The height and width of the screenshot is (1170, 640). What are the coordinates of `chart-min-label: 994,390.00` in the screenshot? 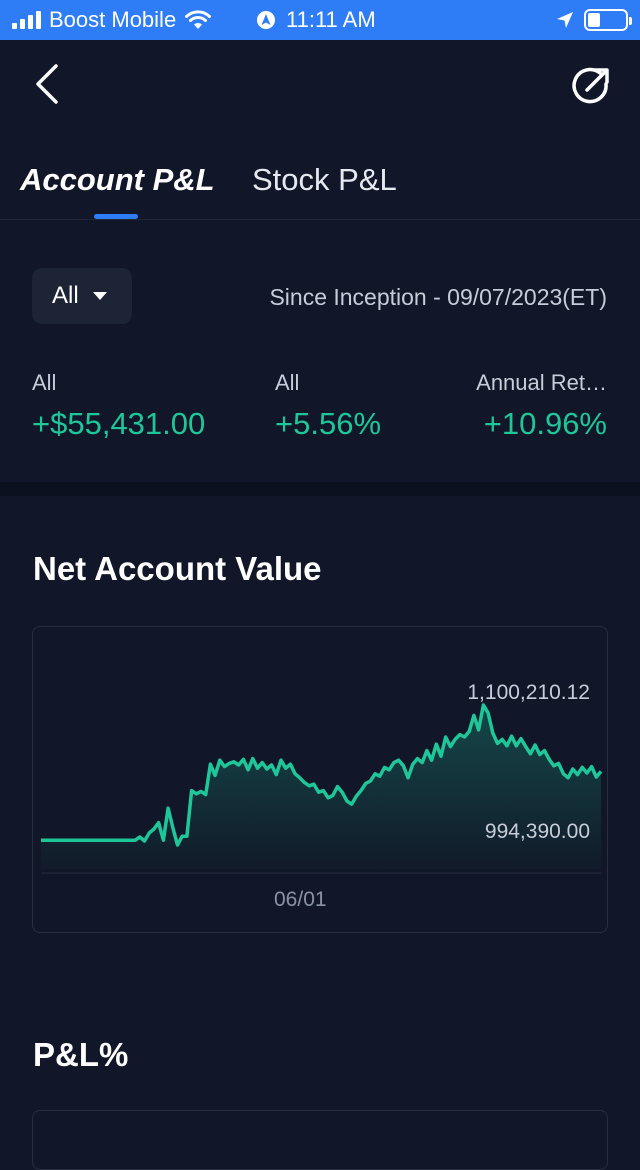 It's located at (537, 831).